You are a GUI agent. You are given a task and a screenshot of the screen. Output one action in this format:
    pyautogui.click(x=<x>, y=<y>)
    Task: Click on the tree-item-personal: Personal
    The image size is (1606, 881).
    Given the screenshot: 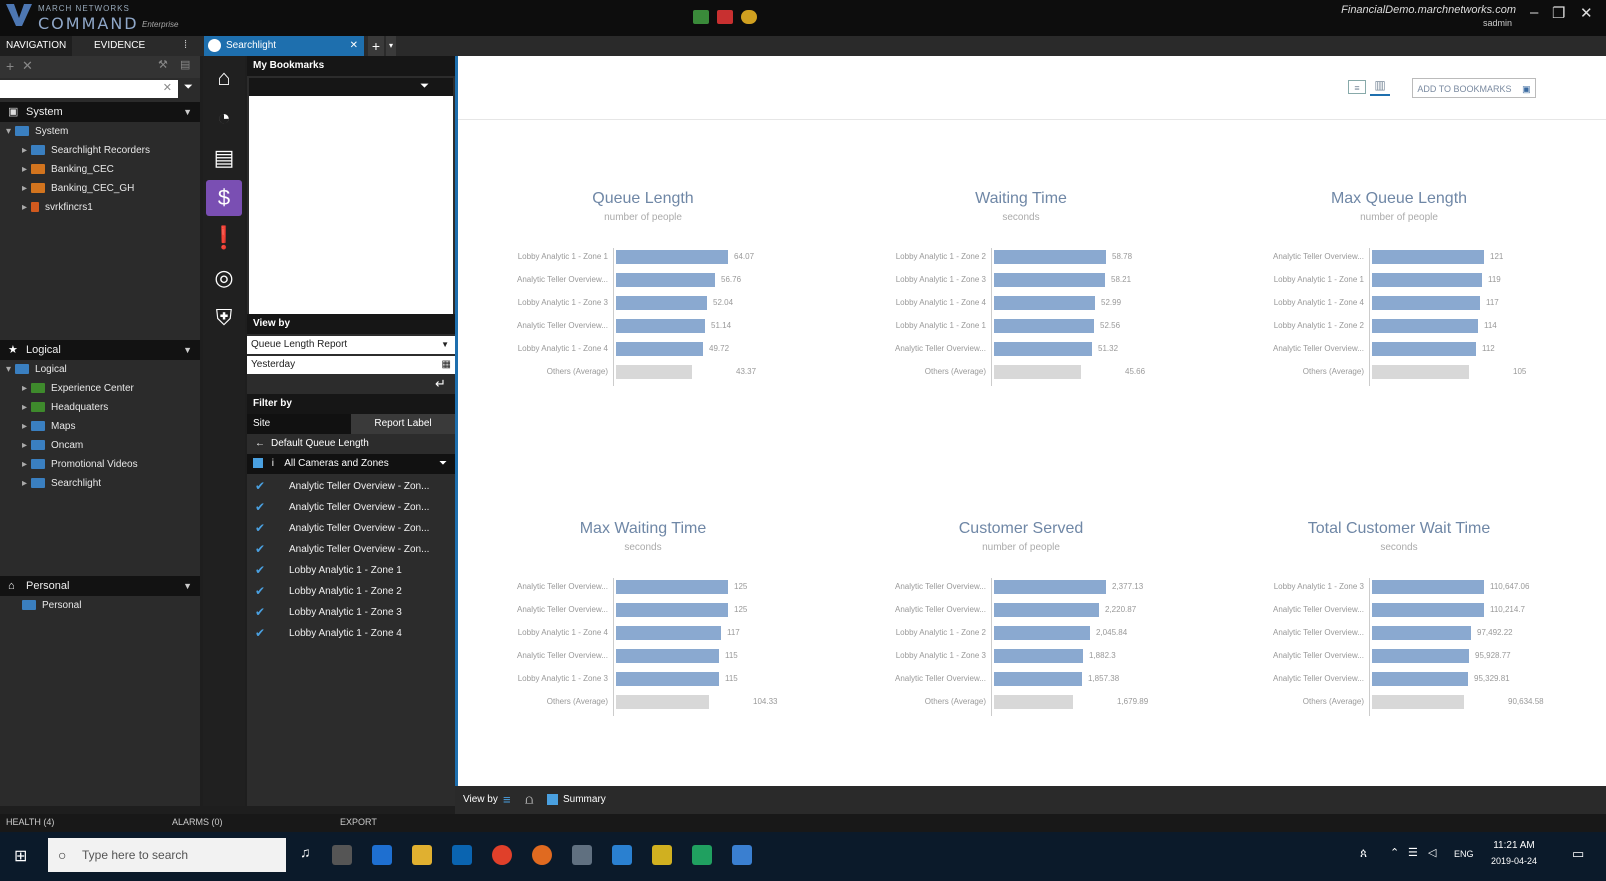 What is the action you would take?
    pyautogui.click(x=100, y=605)
    